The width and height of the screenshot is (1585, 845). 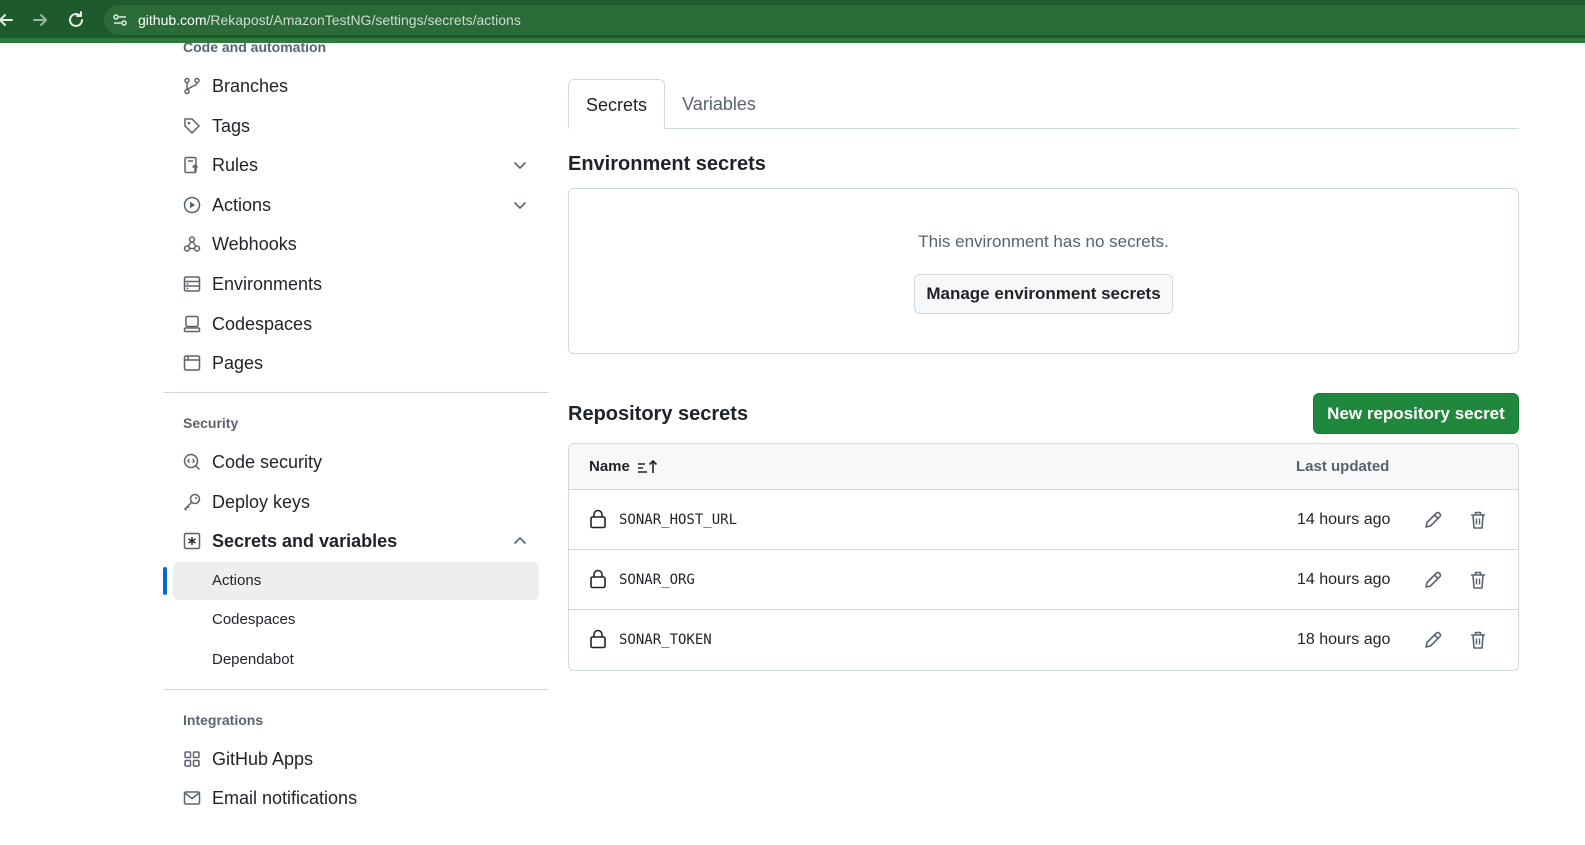 What do you see at coordinates (192, 205) in the screenshot?
I see `play-icon` at bounding box center [192, 205].